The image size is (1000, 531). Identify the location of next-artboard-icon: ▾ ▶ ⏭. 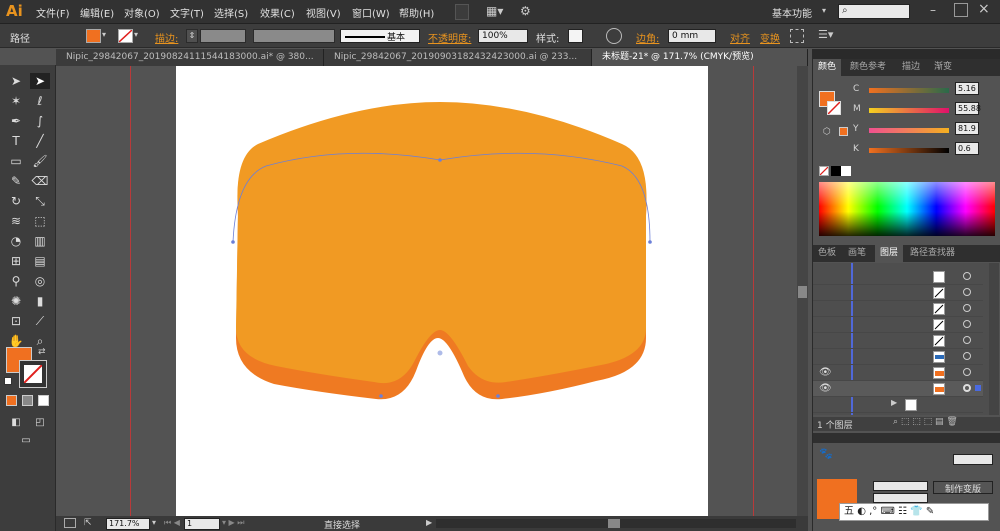
(233, 523).